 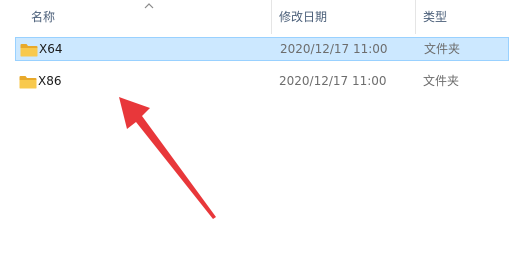 I want to click on column-header-name: 名称, so click(x=151, y=17).